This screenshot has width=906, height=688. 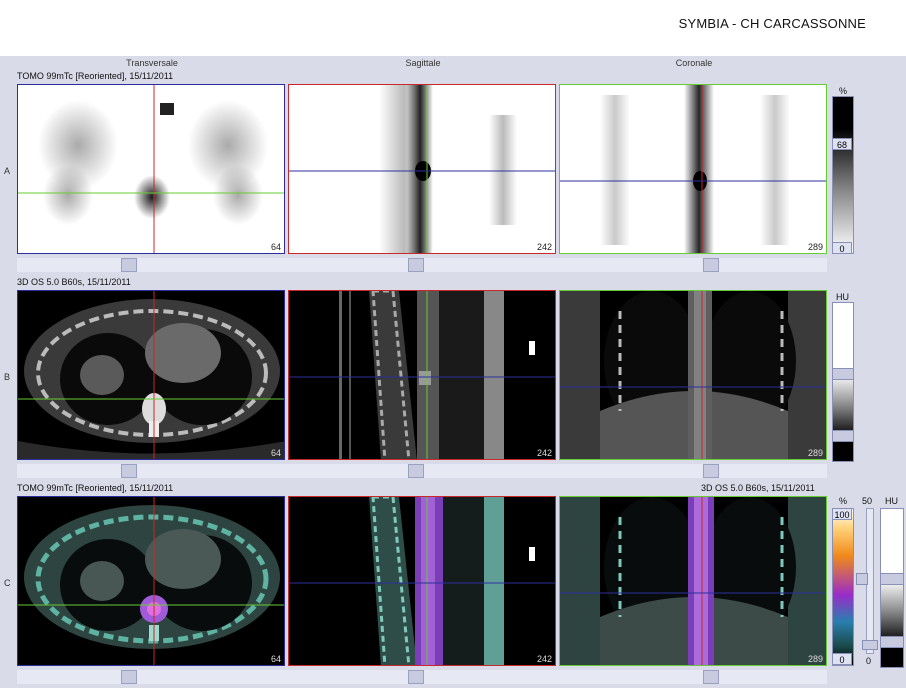 I want to click on row-b-scale-unit: HU, so click(x=842, y=297).